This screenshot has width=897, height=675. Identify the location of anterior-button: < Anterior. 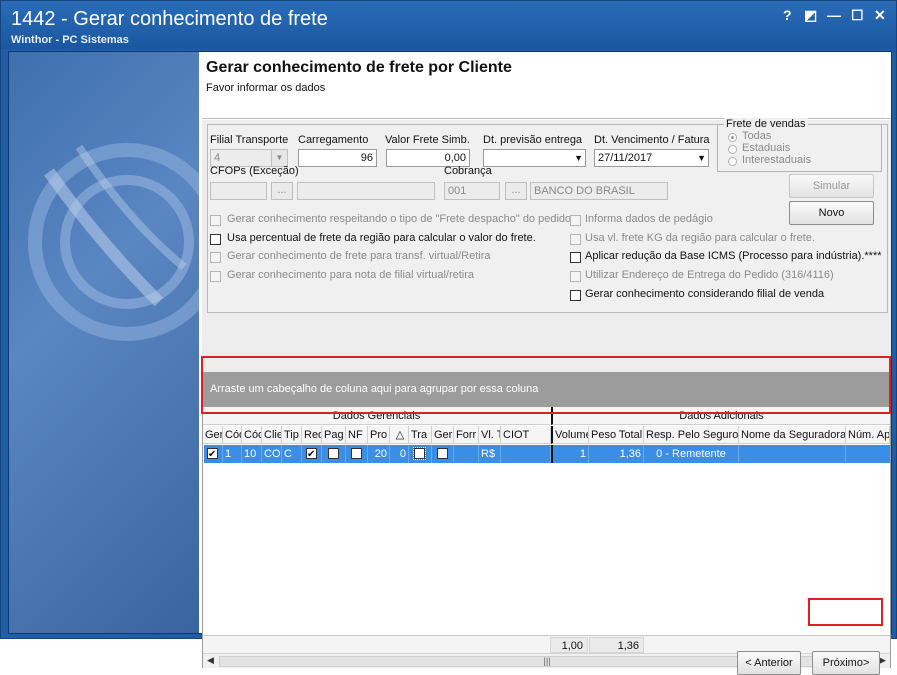
(769, 663).